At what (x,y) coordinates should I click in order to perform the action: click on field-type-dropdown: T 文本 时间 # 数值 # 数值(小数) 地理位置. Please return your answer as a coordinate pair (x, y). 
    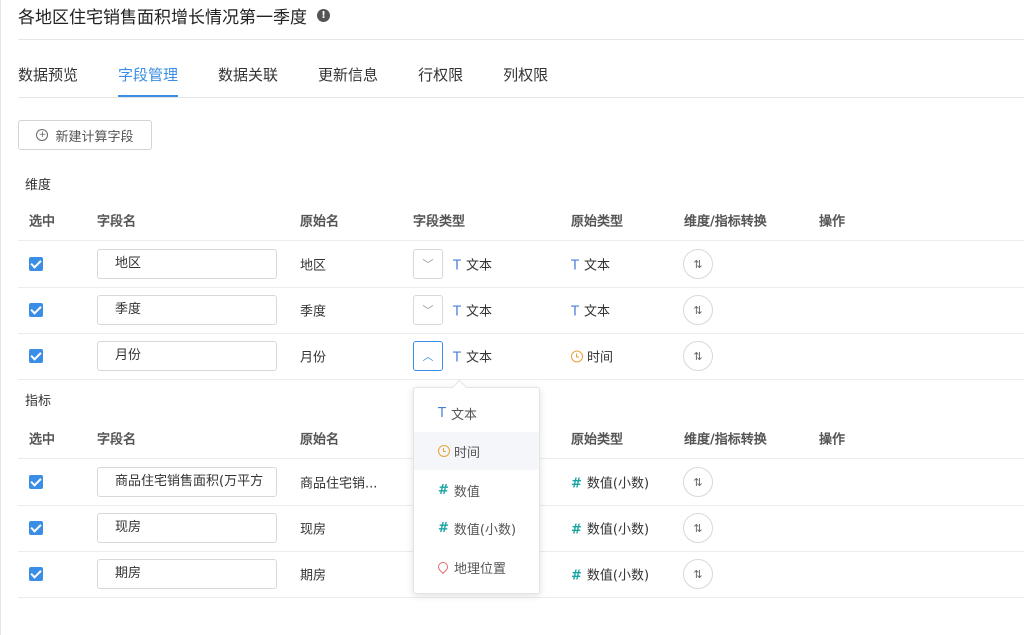
    Looking at the image, I should click on (476, 490).